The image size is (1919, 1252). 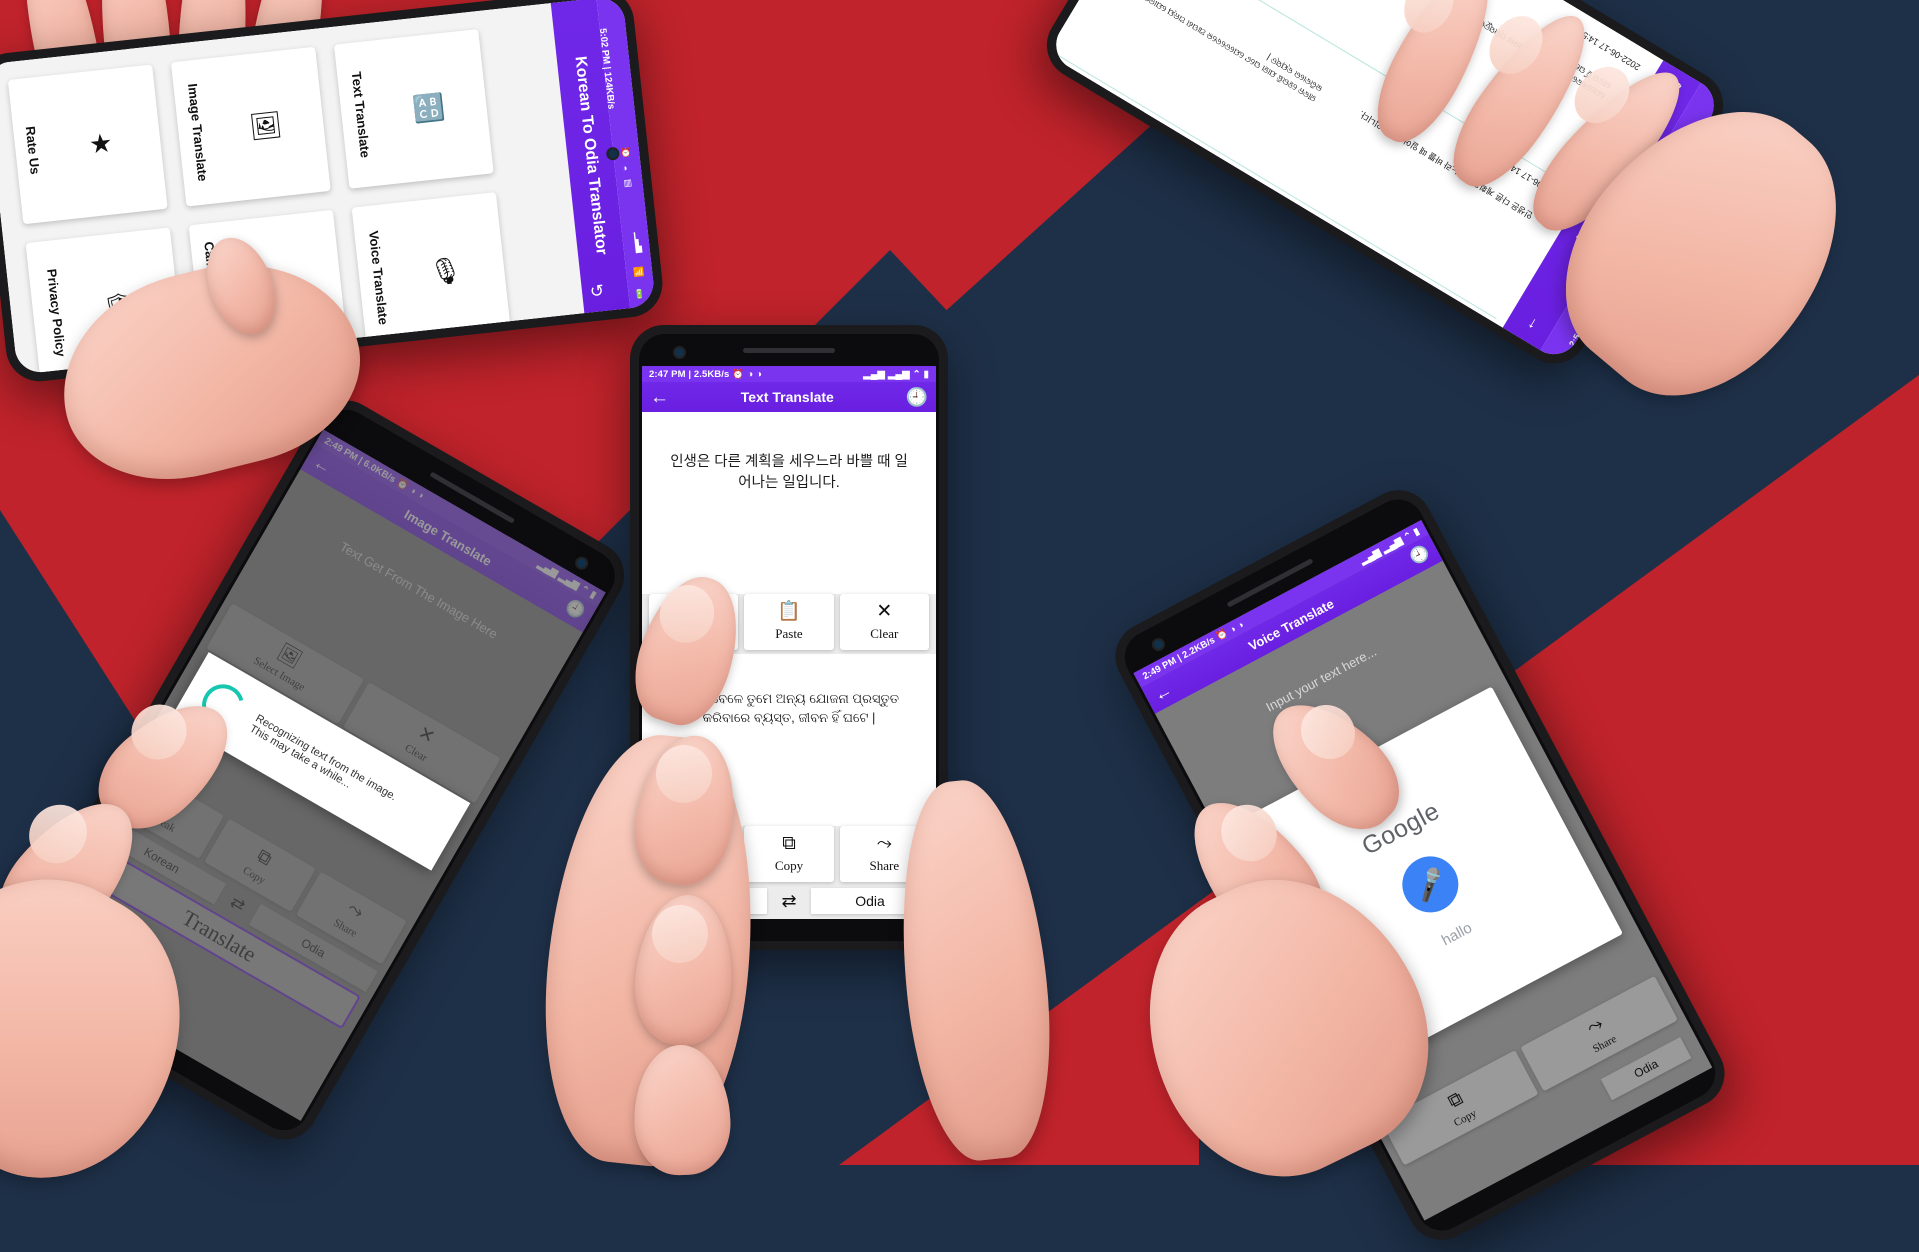 What do you see at coordinates (975, 963) in the screenshot?
I see `hand-center-right` at bounding box center [975, 963].